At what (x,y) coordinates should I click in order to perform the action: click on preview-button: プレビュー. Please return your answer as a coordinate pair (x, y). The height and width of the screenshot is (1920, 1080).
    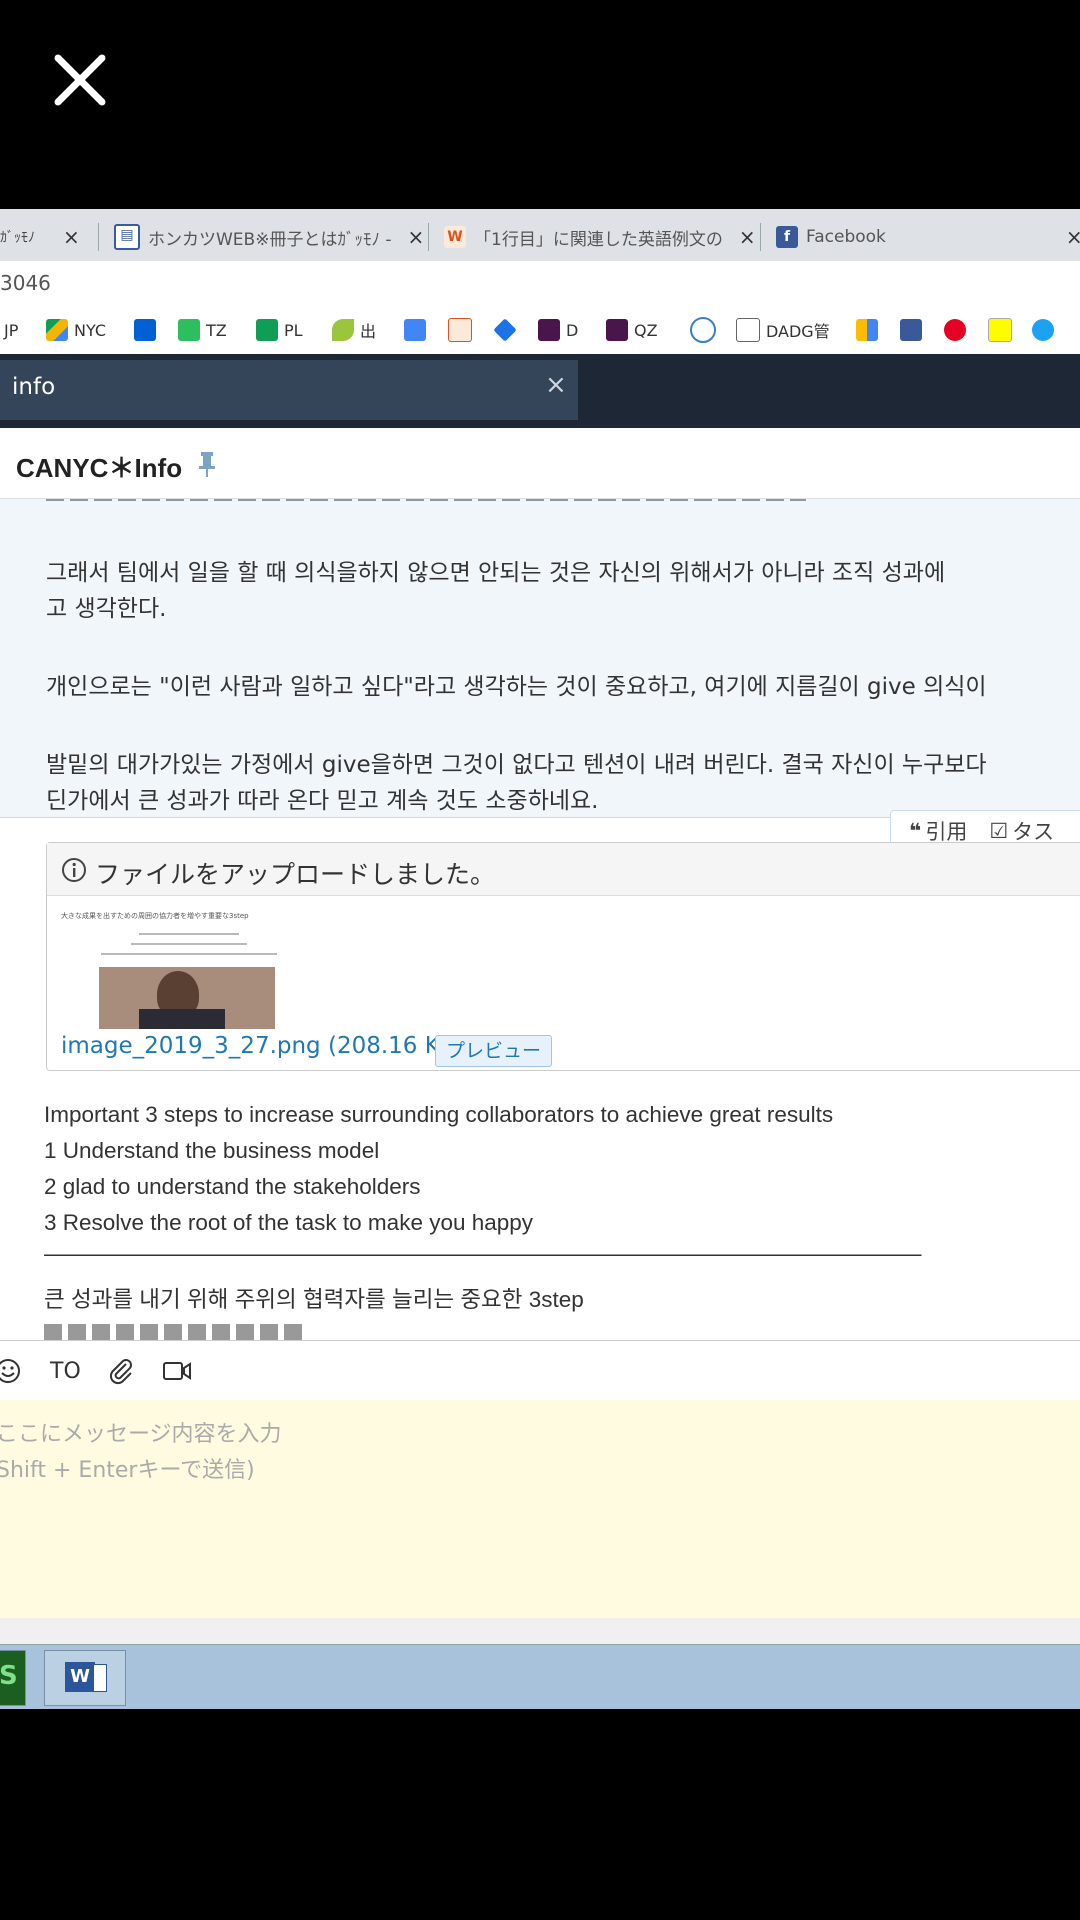
    Looking at the image, I should click on (494, 1051).